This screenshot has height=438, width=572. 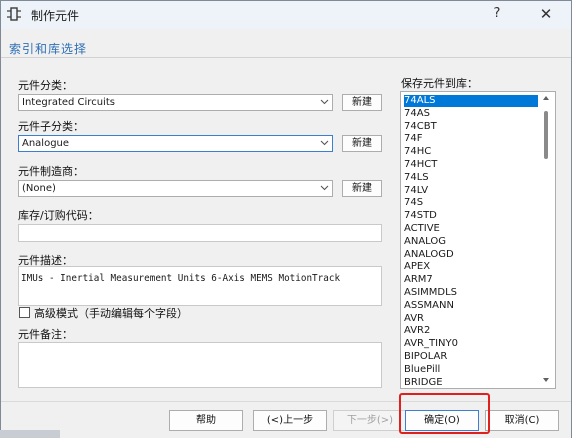 I want to click on library-item: AVR, so click(x=471, y=319).